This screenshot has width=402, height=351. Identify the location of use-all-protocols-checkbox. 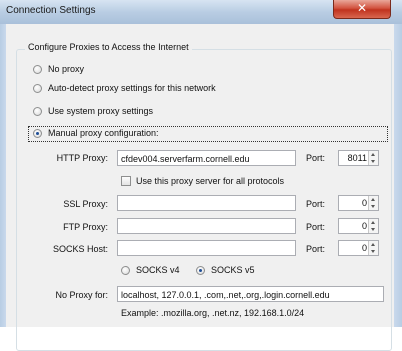
(126, 181).